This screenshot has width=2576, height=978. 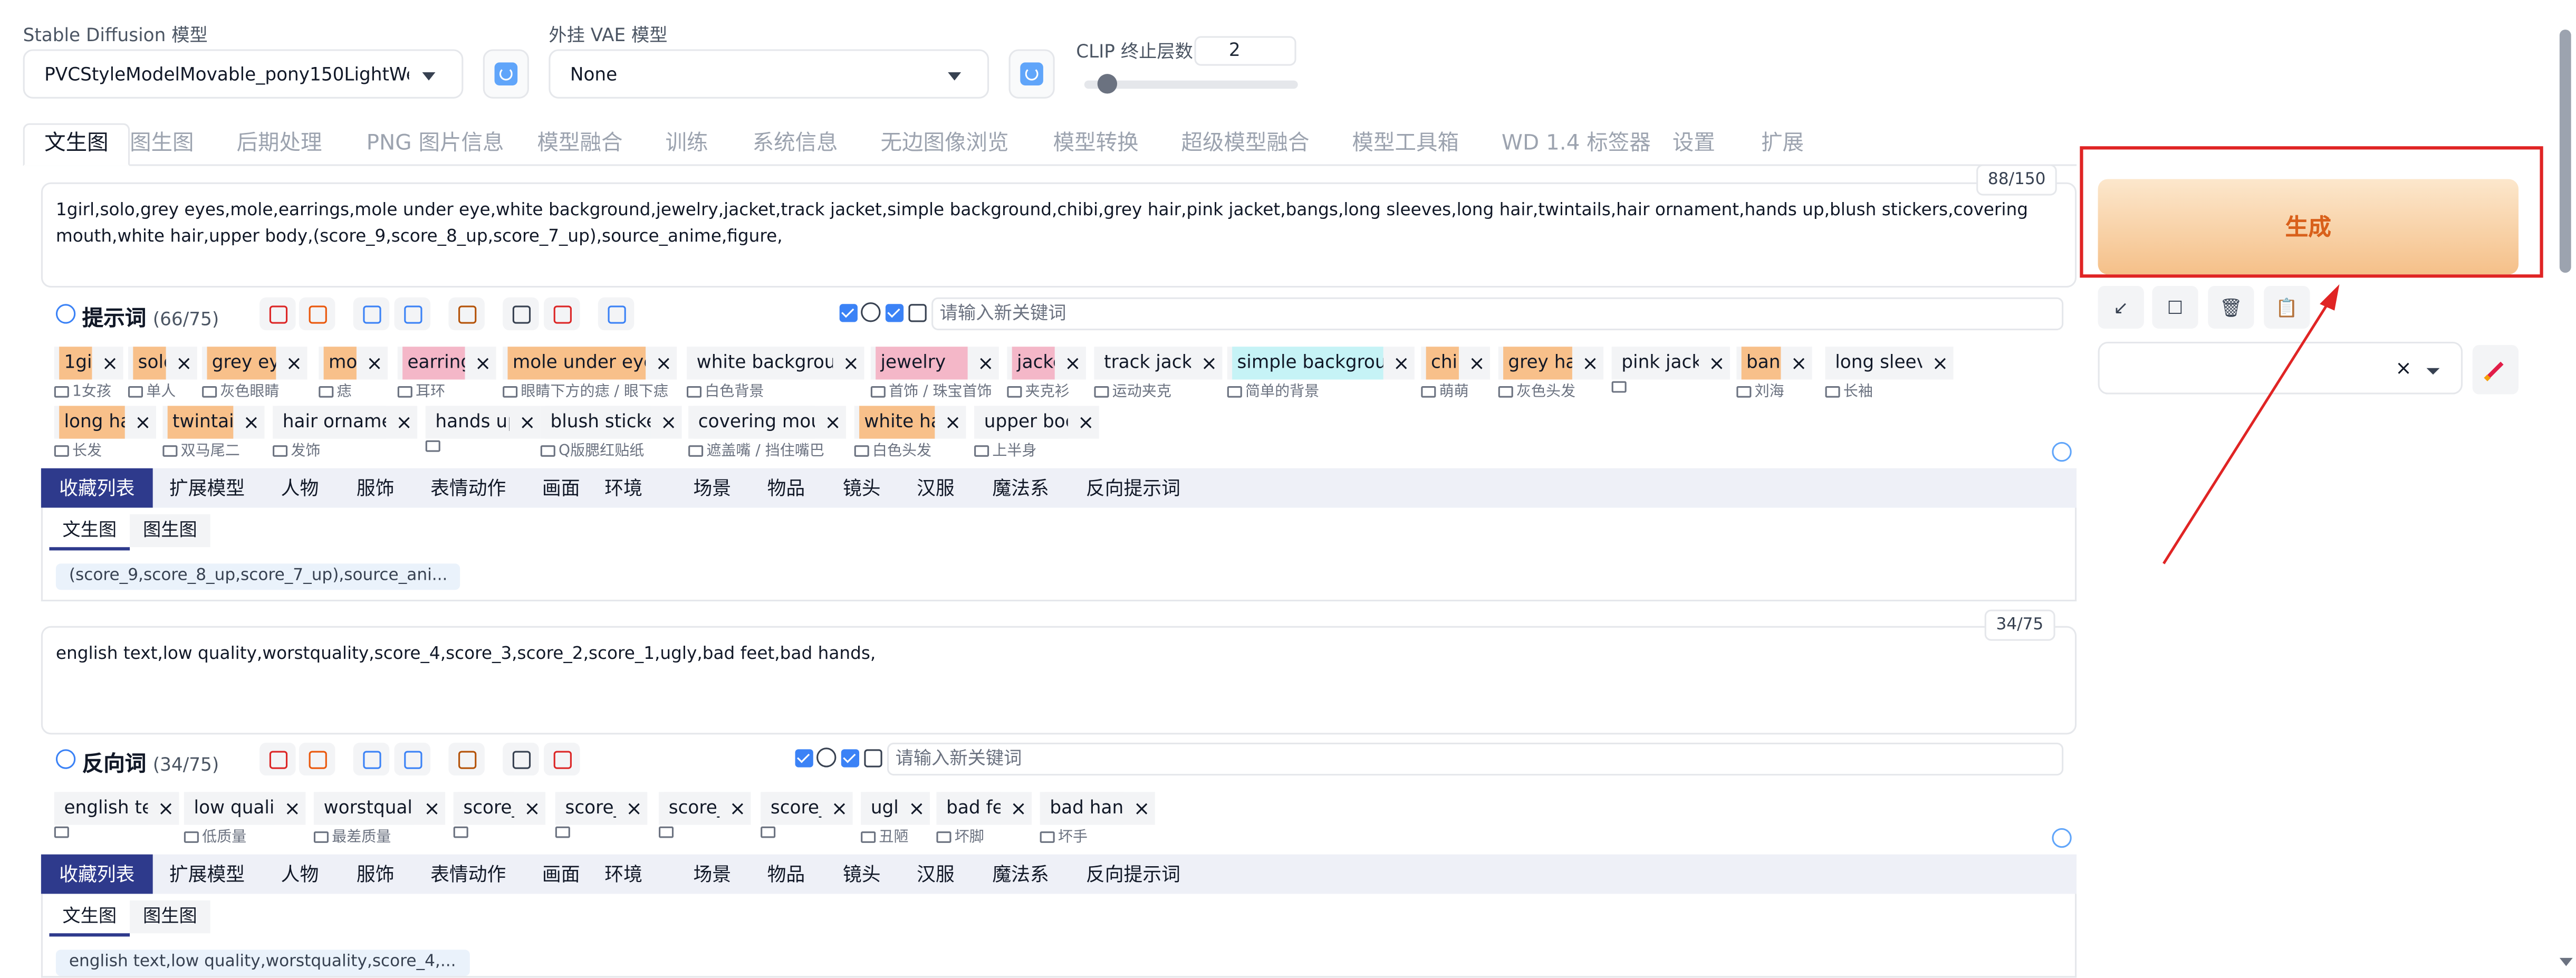 I want to click on keyword-tag: 1girl ×, so click(x=88, y=363).